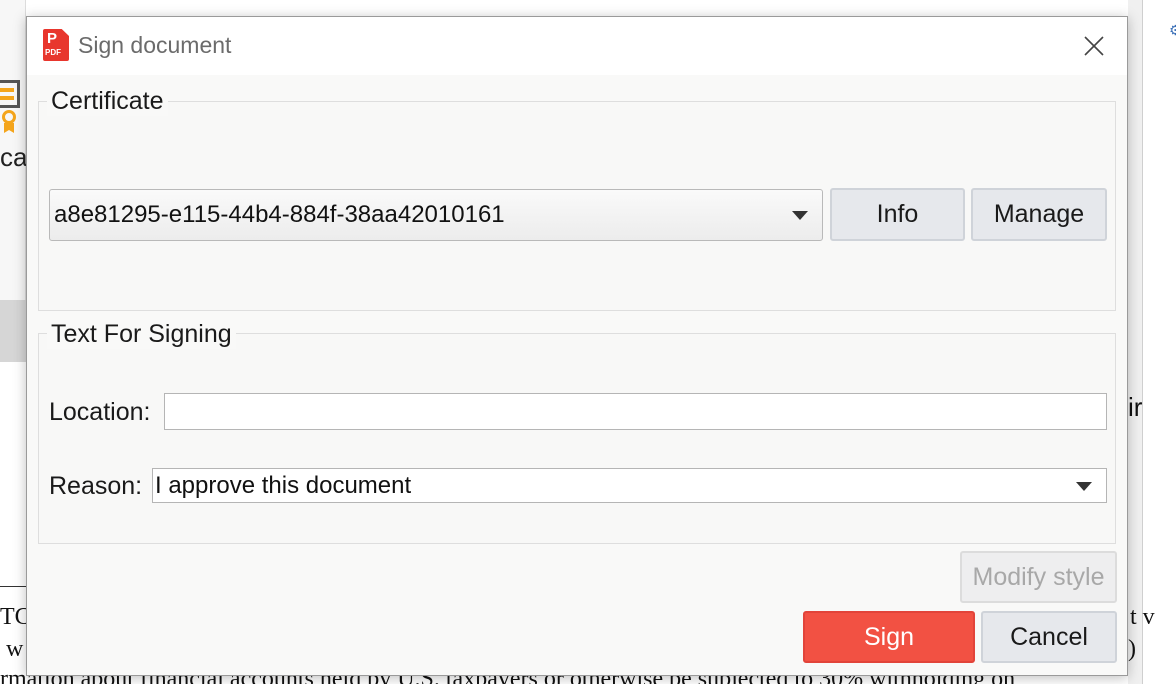 The width and height of the screenshot is (1176, 684). What do you see at coordinates (577, 46) in the screenshot?
I see `dialog-titlebar: P PDF Sign document` at bounding box center [577, 46].